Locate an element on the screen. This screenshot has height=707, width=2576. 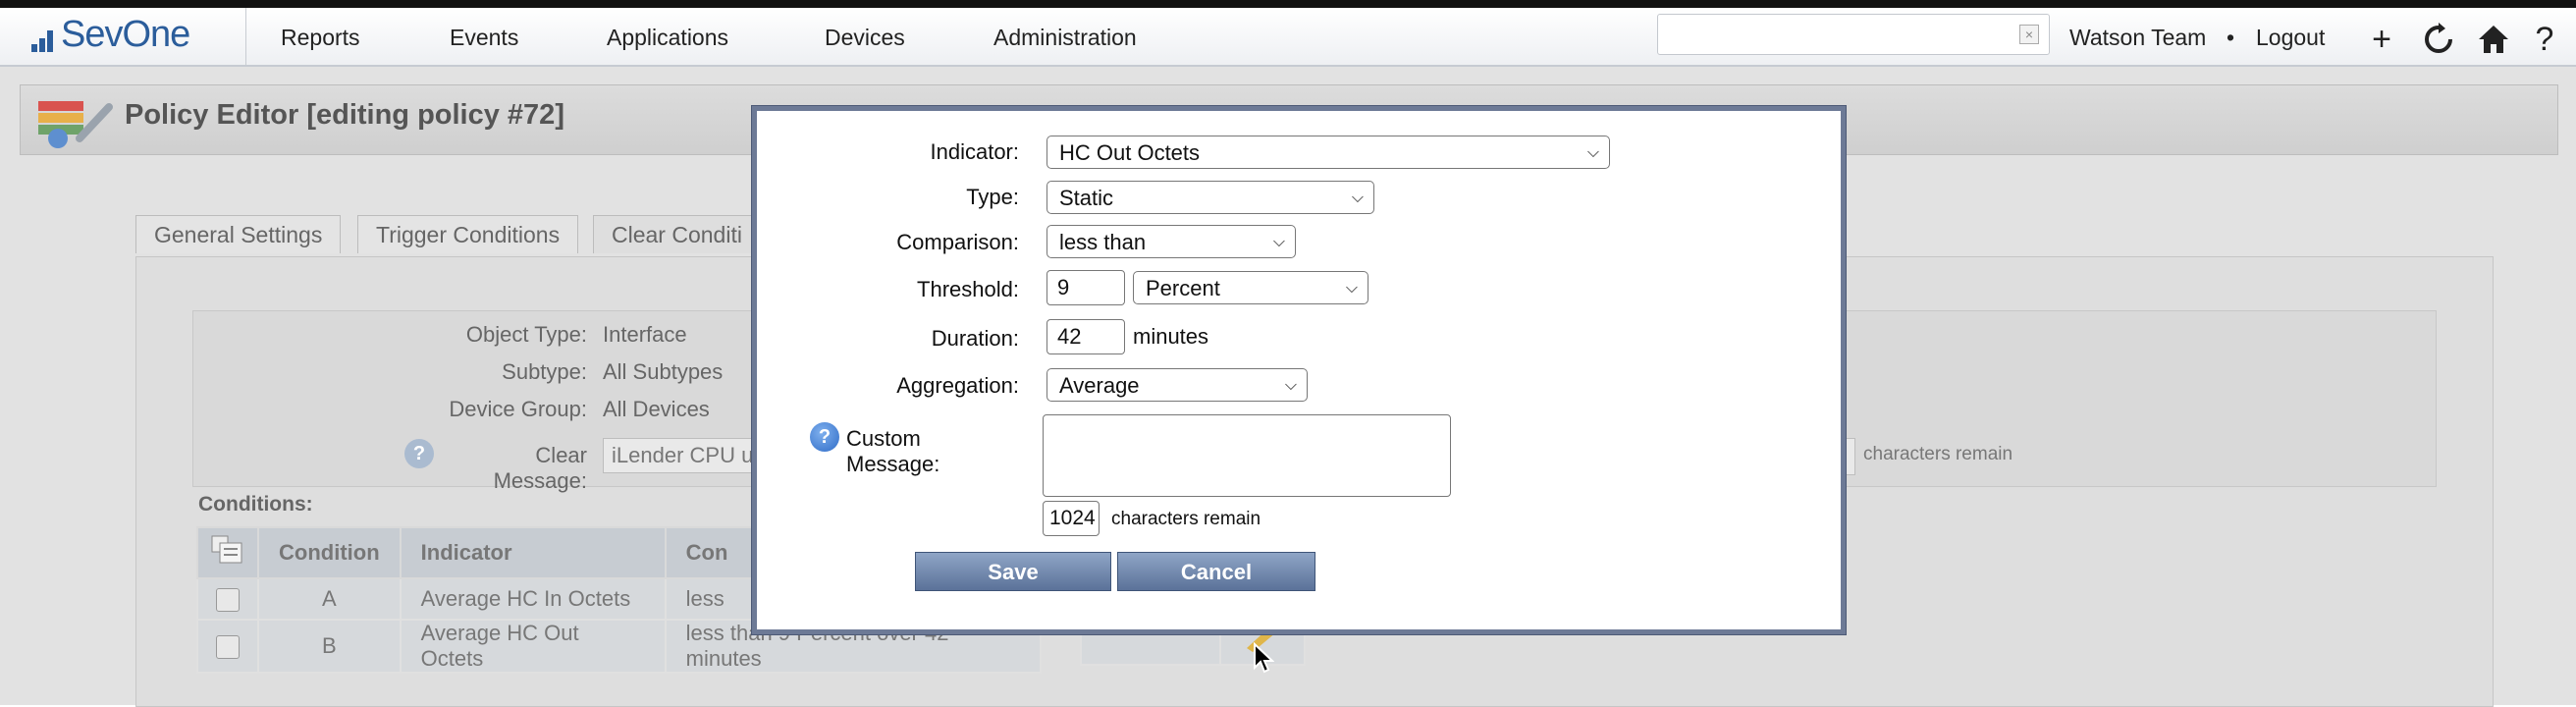
device-group-value: All Devices is located at coordinates (656, 409).